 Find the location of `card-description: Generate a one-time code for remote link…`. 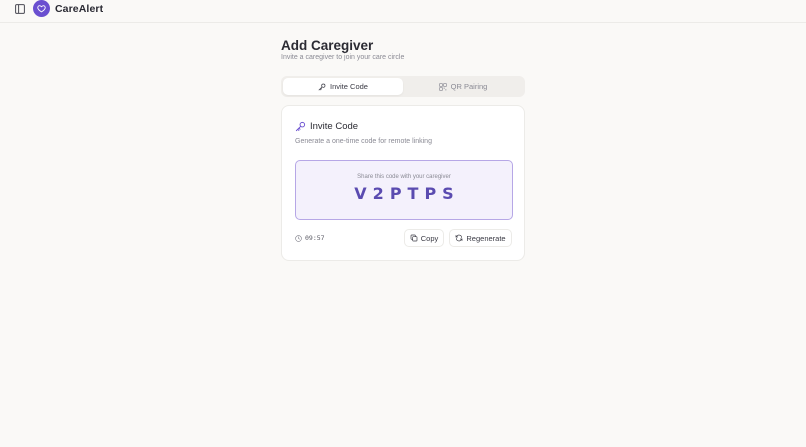

card-description: Generate a one-time code for remote link… is located at coordinates (363, 141).